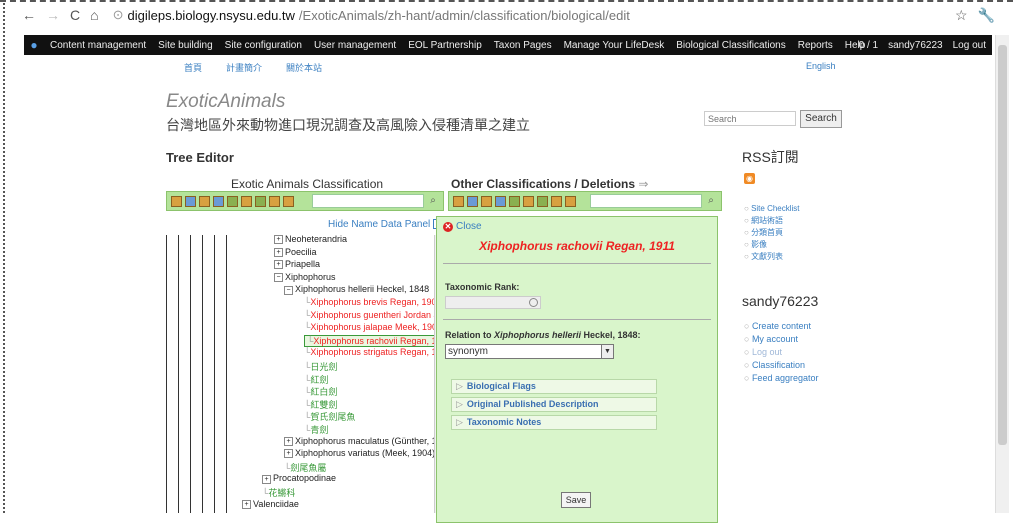  I want to click on tree-node: + Procatopodinae, so click(299, 478).